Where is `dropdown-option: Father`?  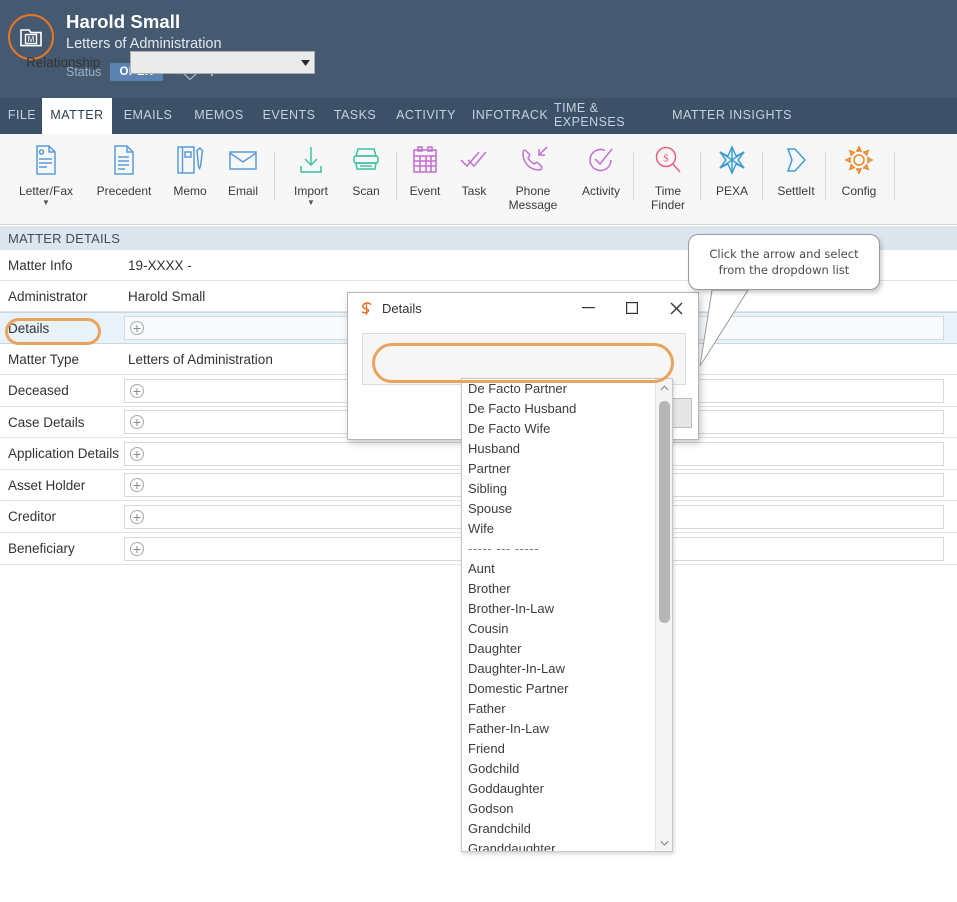 dropdown-option: Father is located at coordinates (559, 709).